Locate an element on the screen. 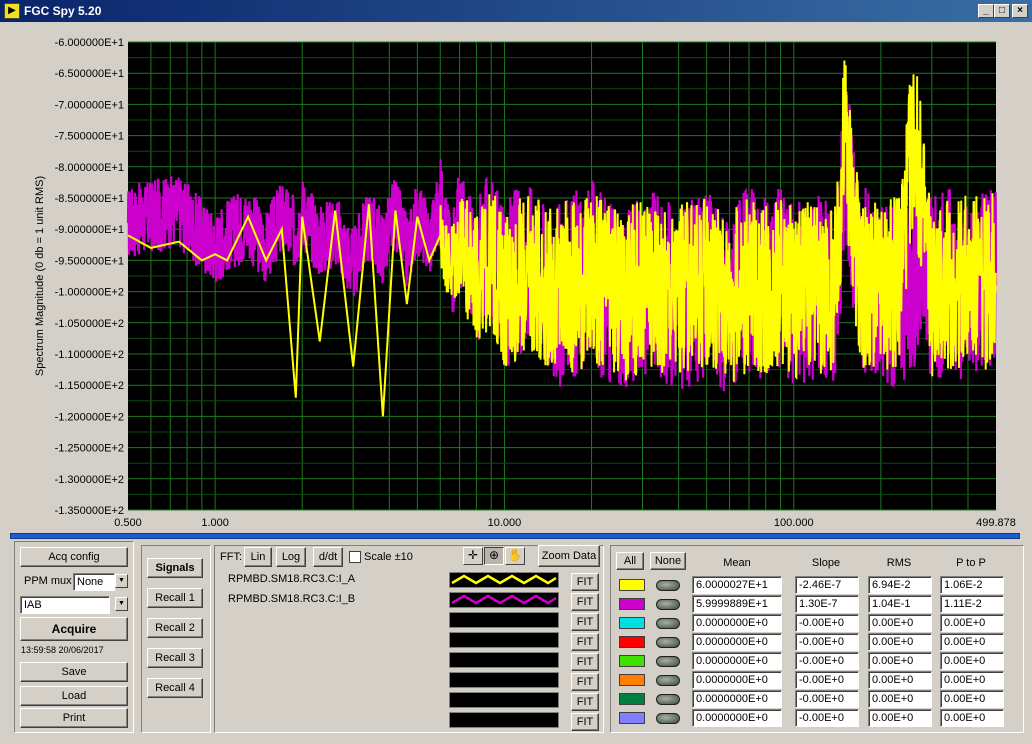 This screenshot has height=744, width=1032. signal-select-dropdown-icon: ▼ is located at coordinates (121, 604).